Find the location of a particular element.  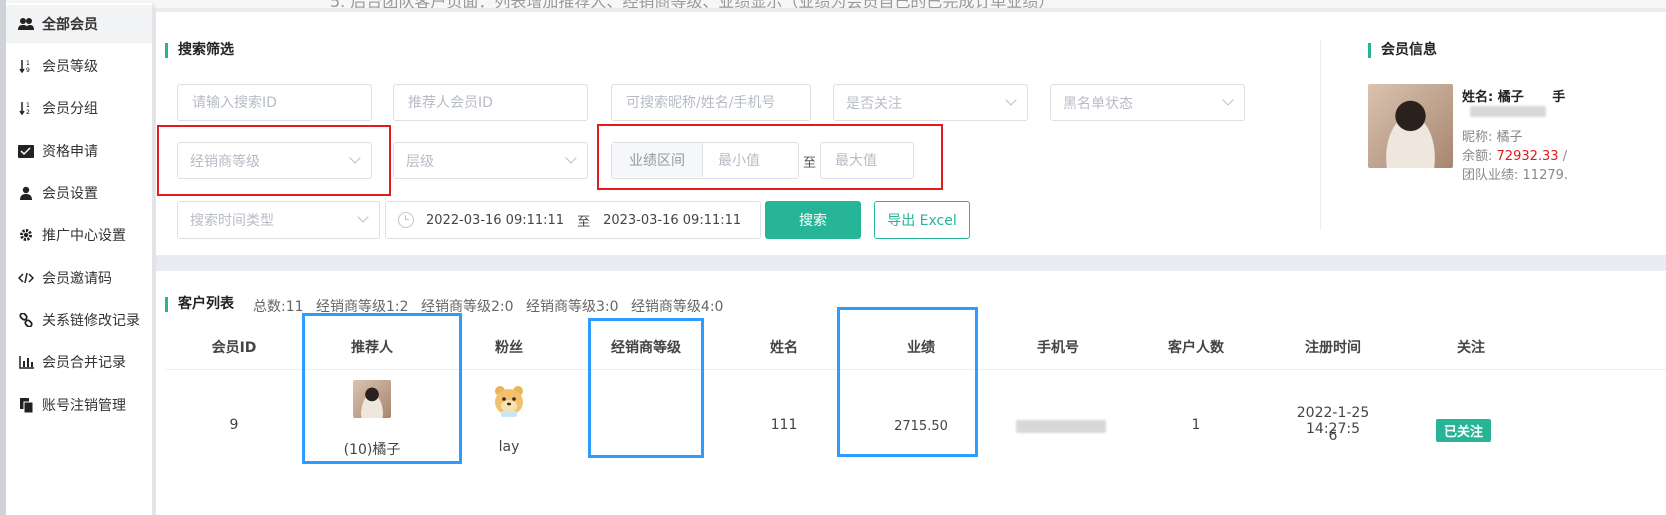

link-icon is located at coordinates (26, 320).